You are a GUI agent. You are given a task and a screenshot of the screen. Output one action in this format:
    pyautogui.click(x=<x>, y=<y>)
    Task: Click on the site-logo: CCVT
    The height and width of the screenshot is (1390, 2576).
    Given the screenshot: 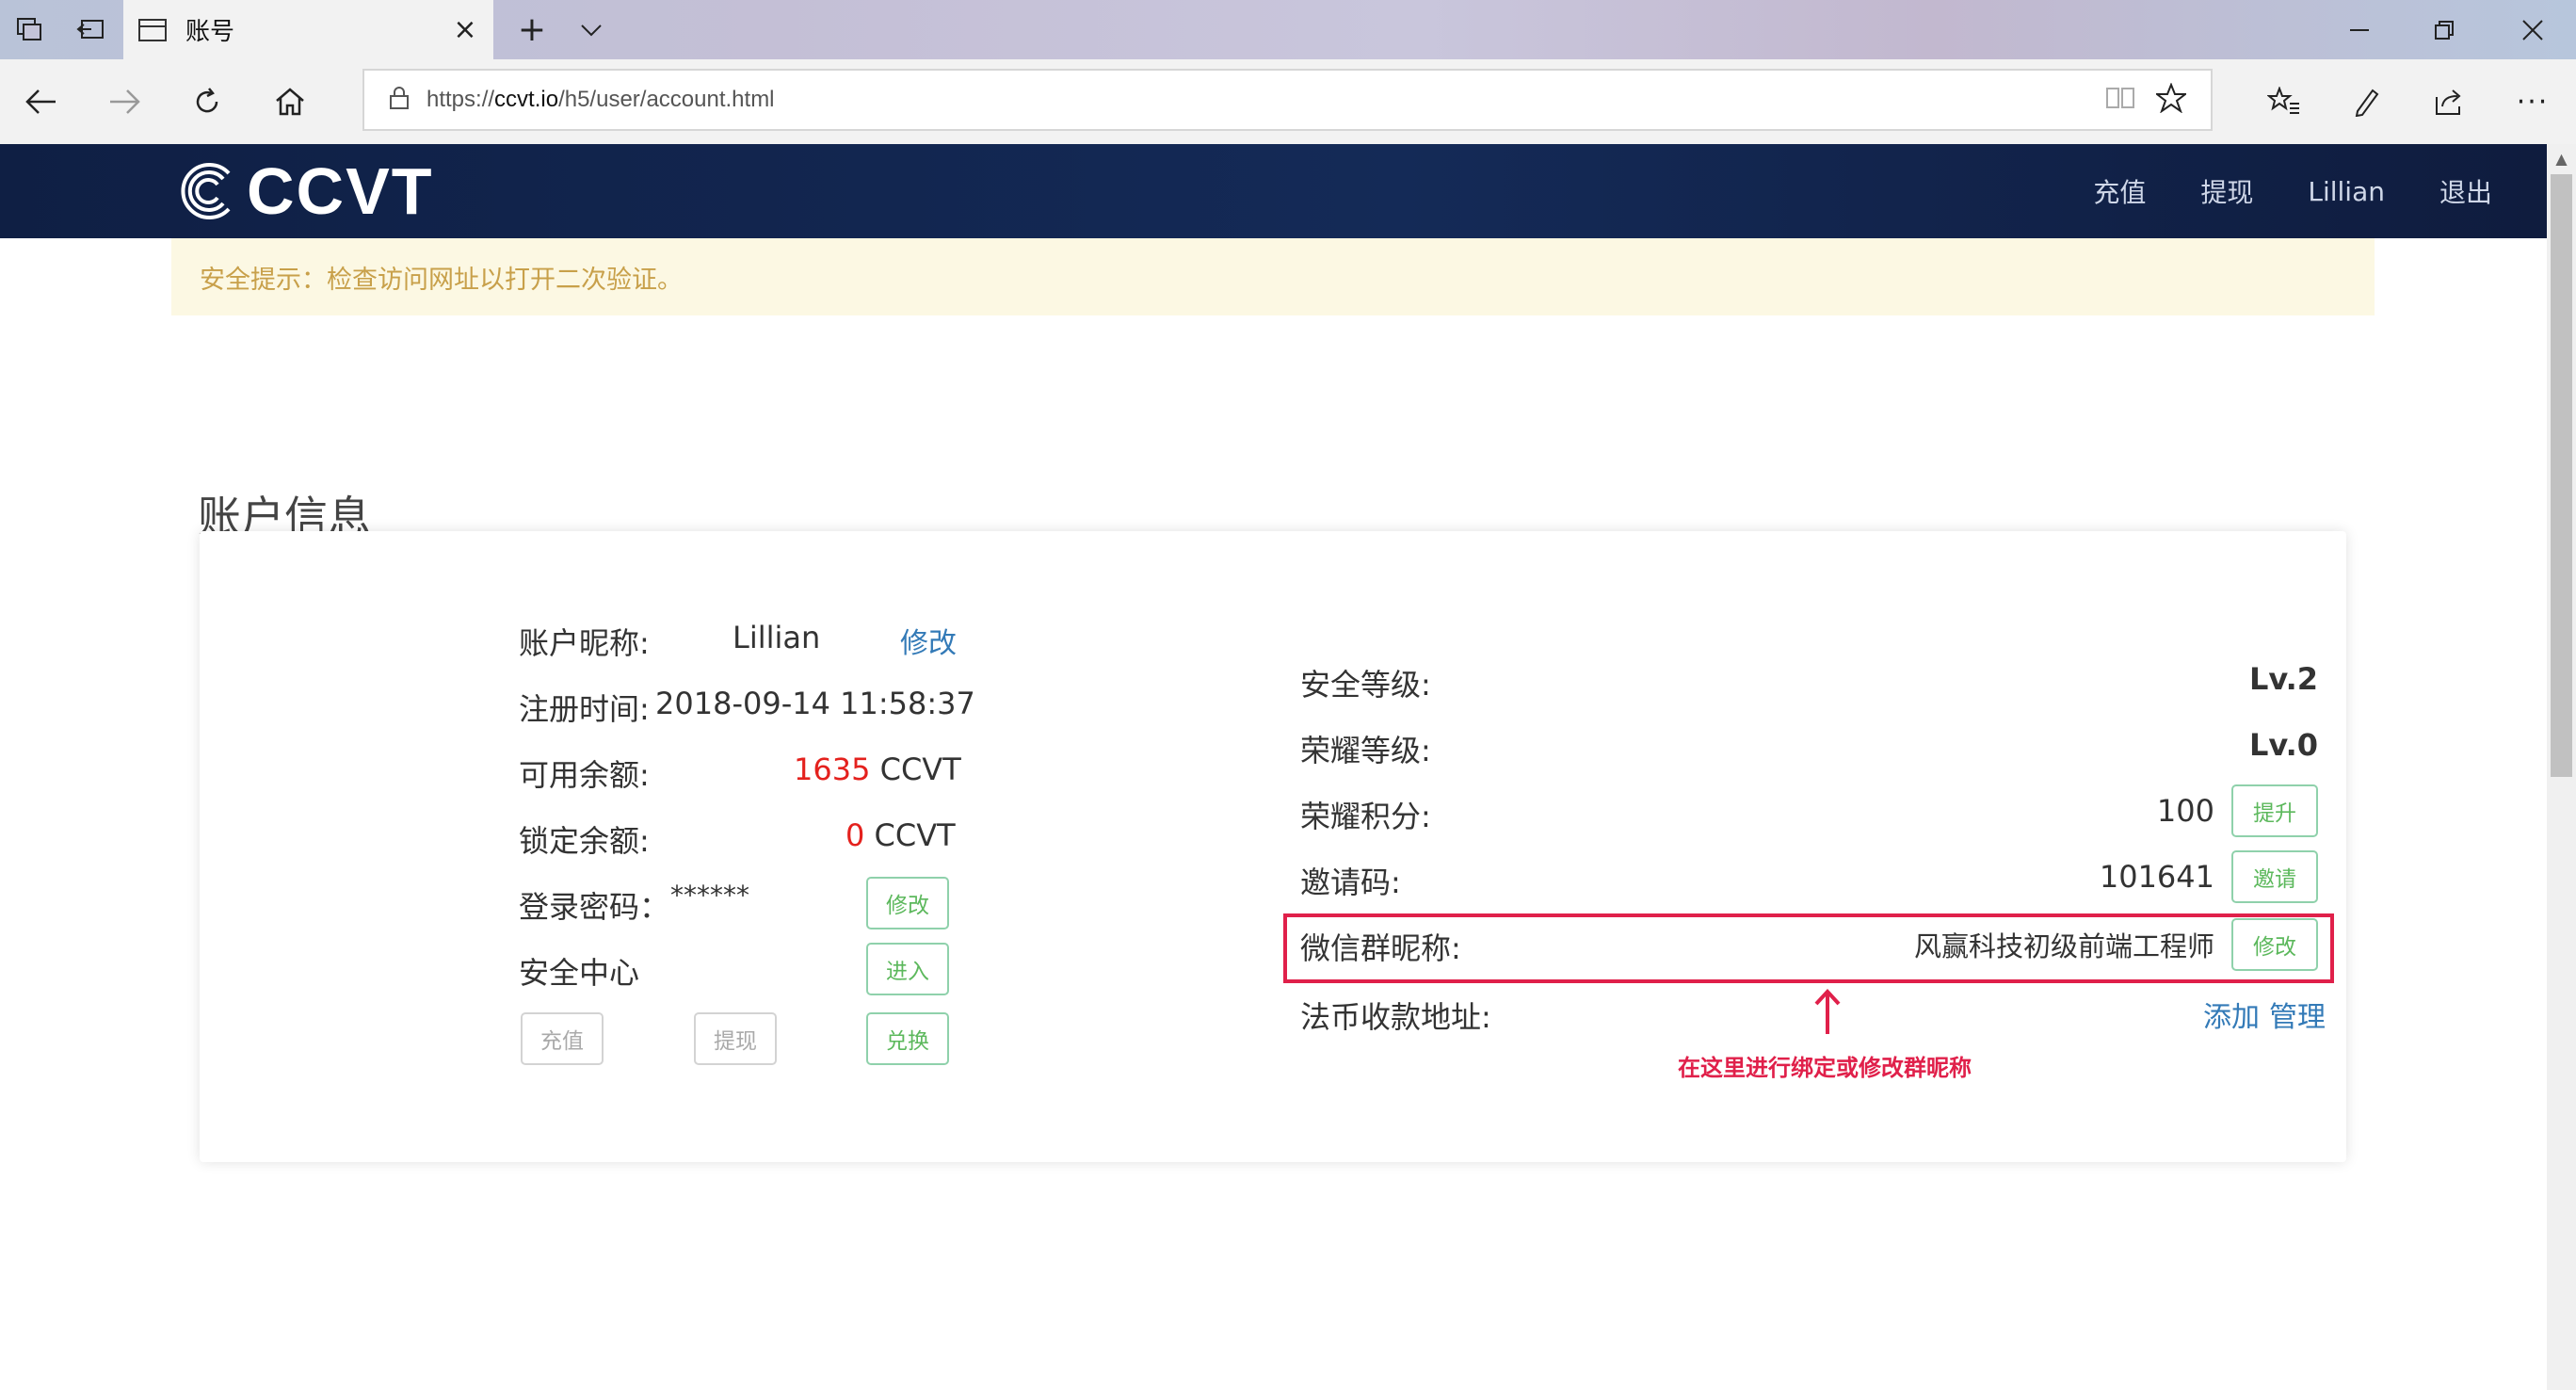 What is the action you would take?
    pyautogui.click(x=305, y=191)
    